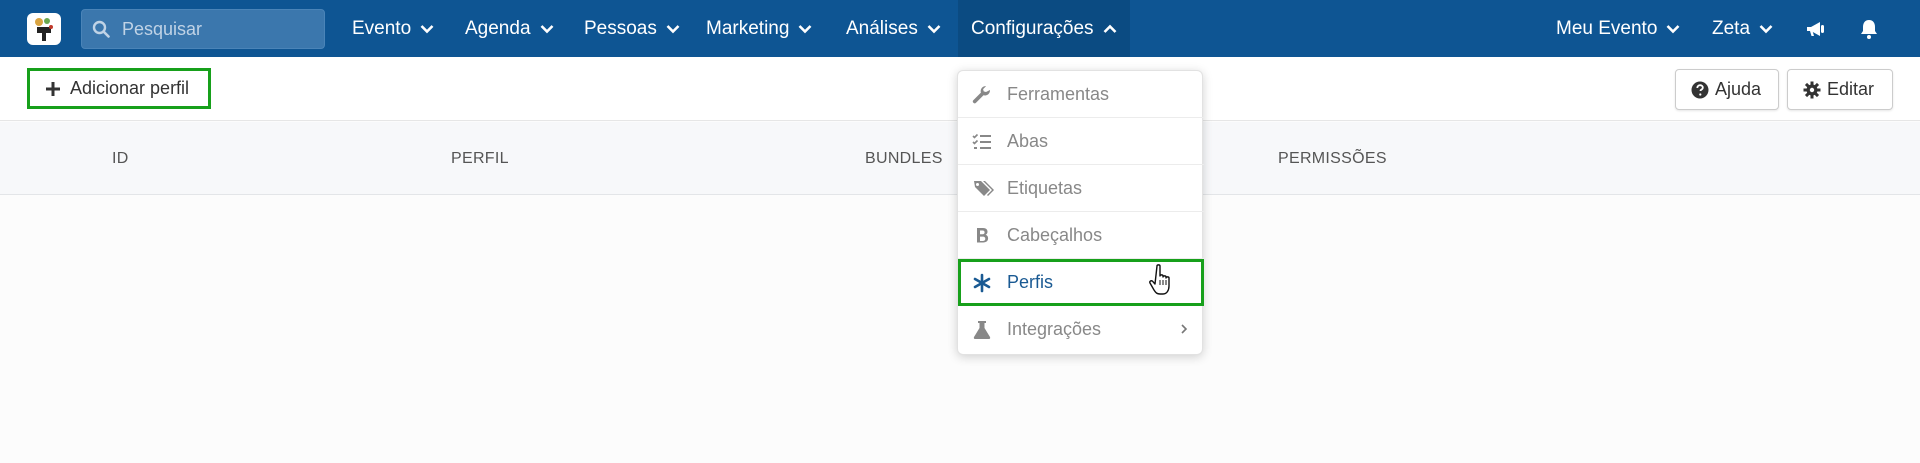 Image resolution: width=1920 pixels, height=463 pixels. What do you see at coordinates (1081, 141) in the screenshot?
I see `menu-item-abas: Abas` at bounding box center [1081, 141].